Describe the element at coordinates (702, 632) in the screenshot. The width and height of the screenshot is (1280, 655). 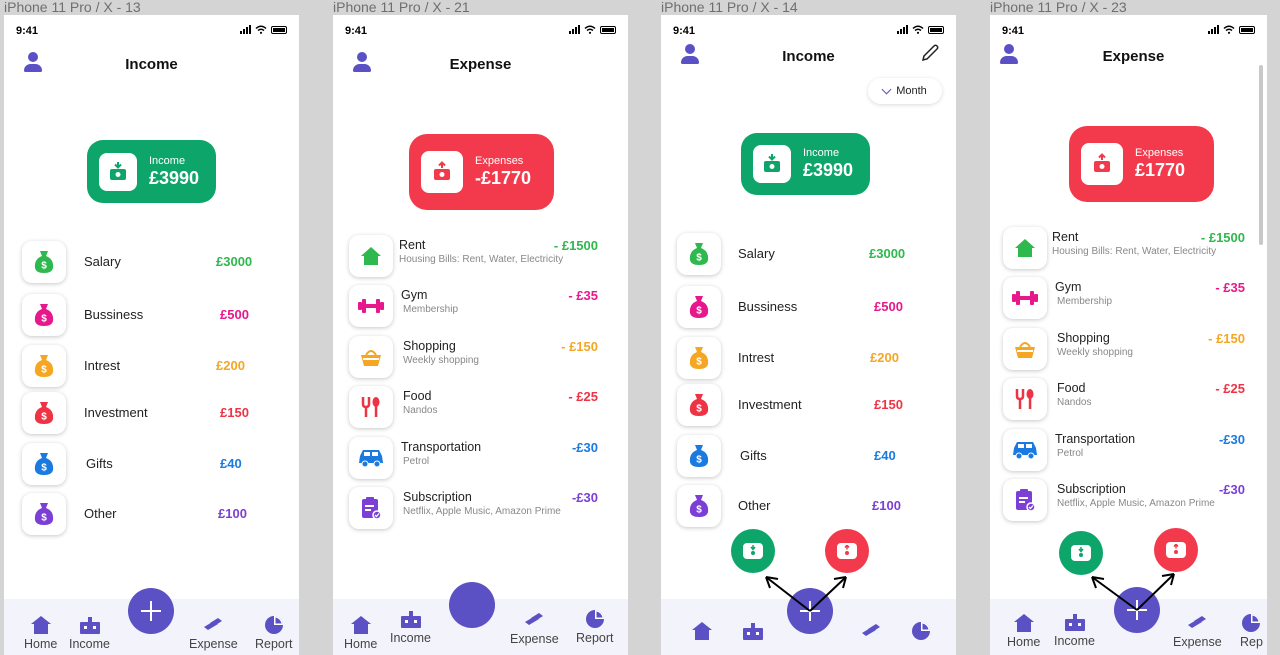
I see `nav-home` at that location.